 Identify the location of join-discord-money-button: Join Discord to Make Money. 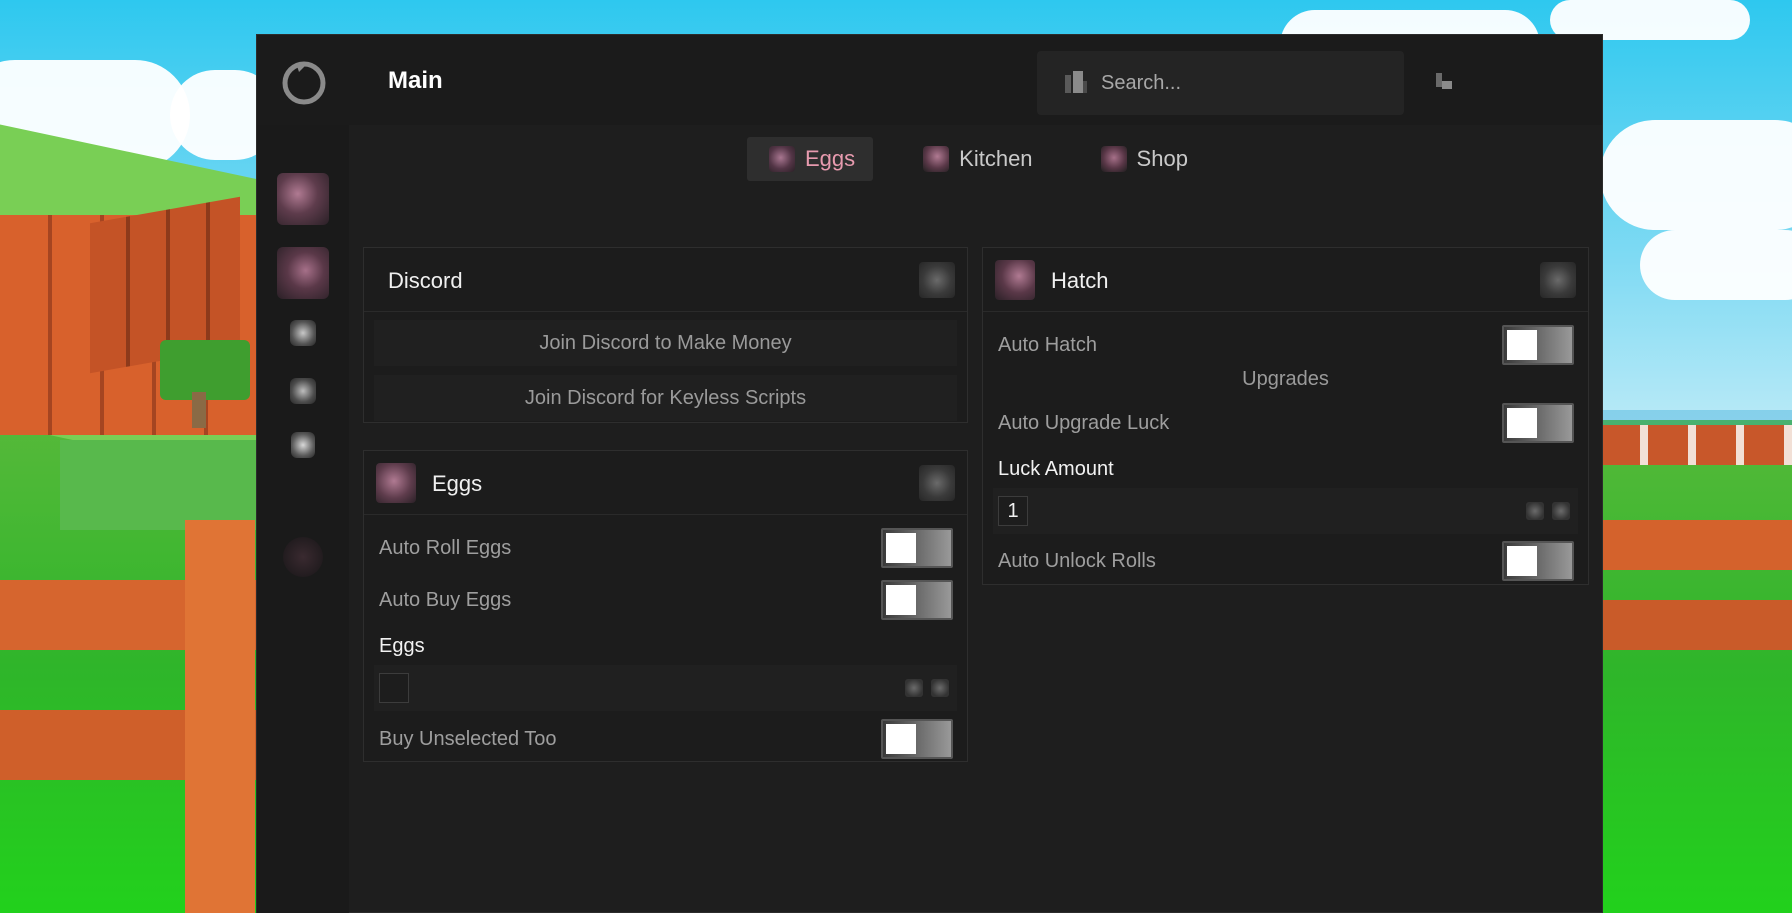
(665, 343).